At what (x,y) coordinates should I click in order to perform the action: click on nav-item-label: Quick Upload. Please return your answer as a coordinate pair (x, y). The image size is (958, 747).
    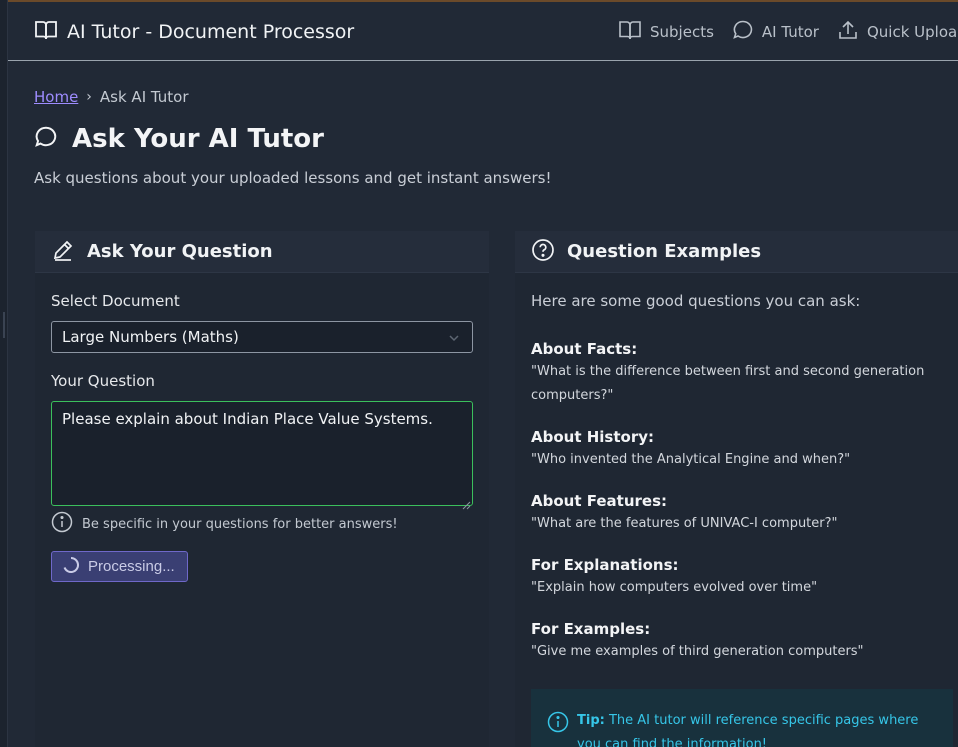
    Looking at the image, I should click on (912, 32).